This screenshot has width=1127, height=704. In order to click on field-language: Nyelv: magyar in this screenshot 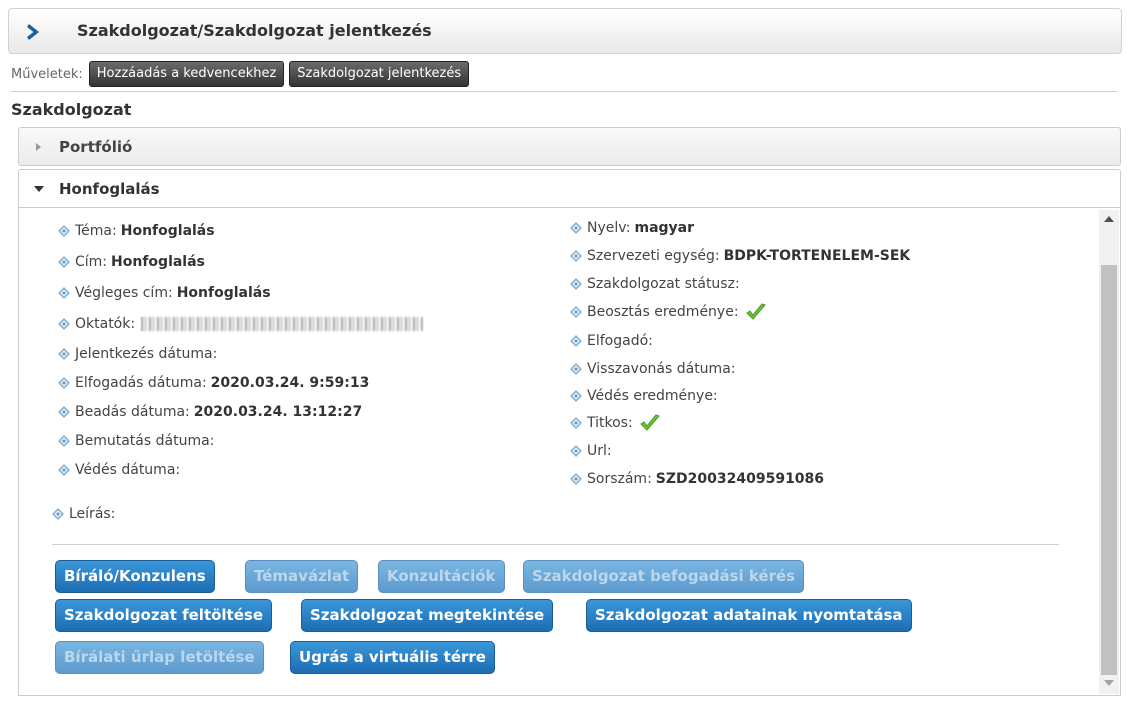, I will do `click(632, 228)`.